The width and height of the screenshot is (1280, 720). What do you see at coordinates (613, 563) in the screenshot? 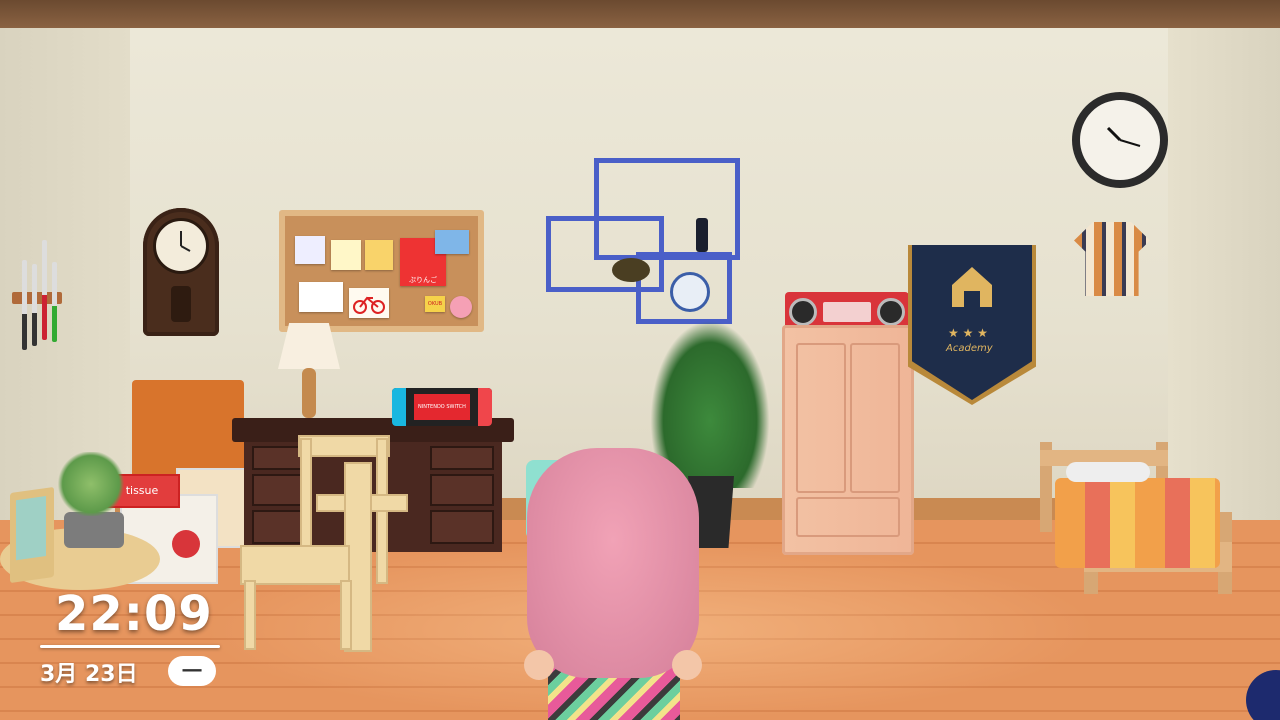
I see `villager-pink-hair` at bounding box center [613, 563].